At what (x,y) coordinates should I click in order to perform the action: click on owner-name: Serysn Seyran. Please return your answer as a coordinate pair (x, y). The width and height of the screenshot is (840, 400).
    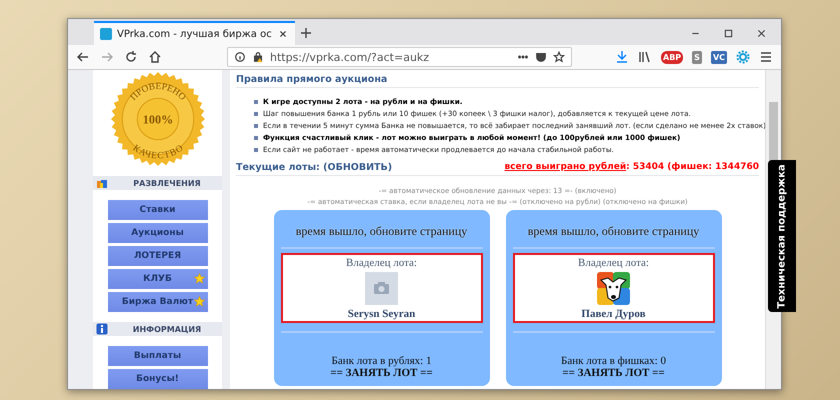
    Looking at the image, I should click on (382, 314).